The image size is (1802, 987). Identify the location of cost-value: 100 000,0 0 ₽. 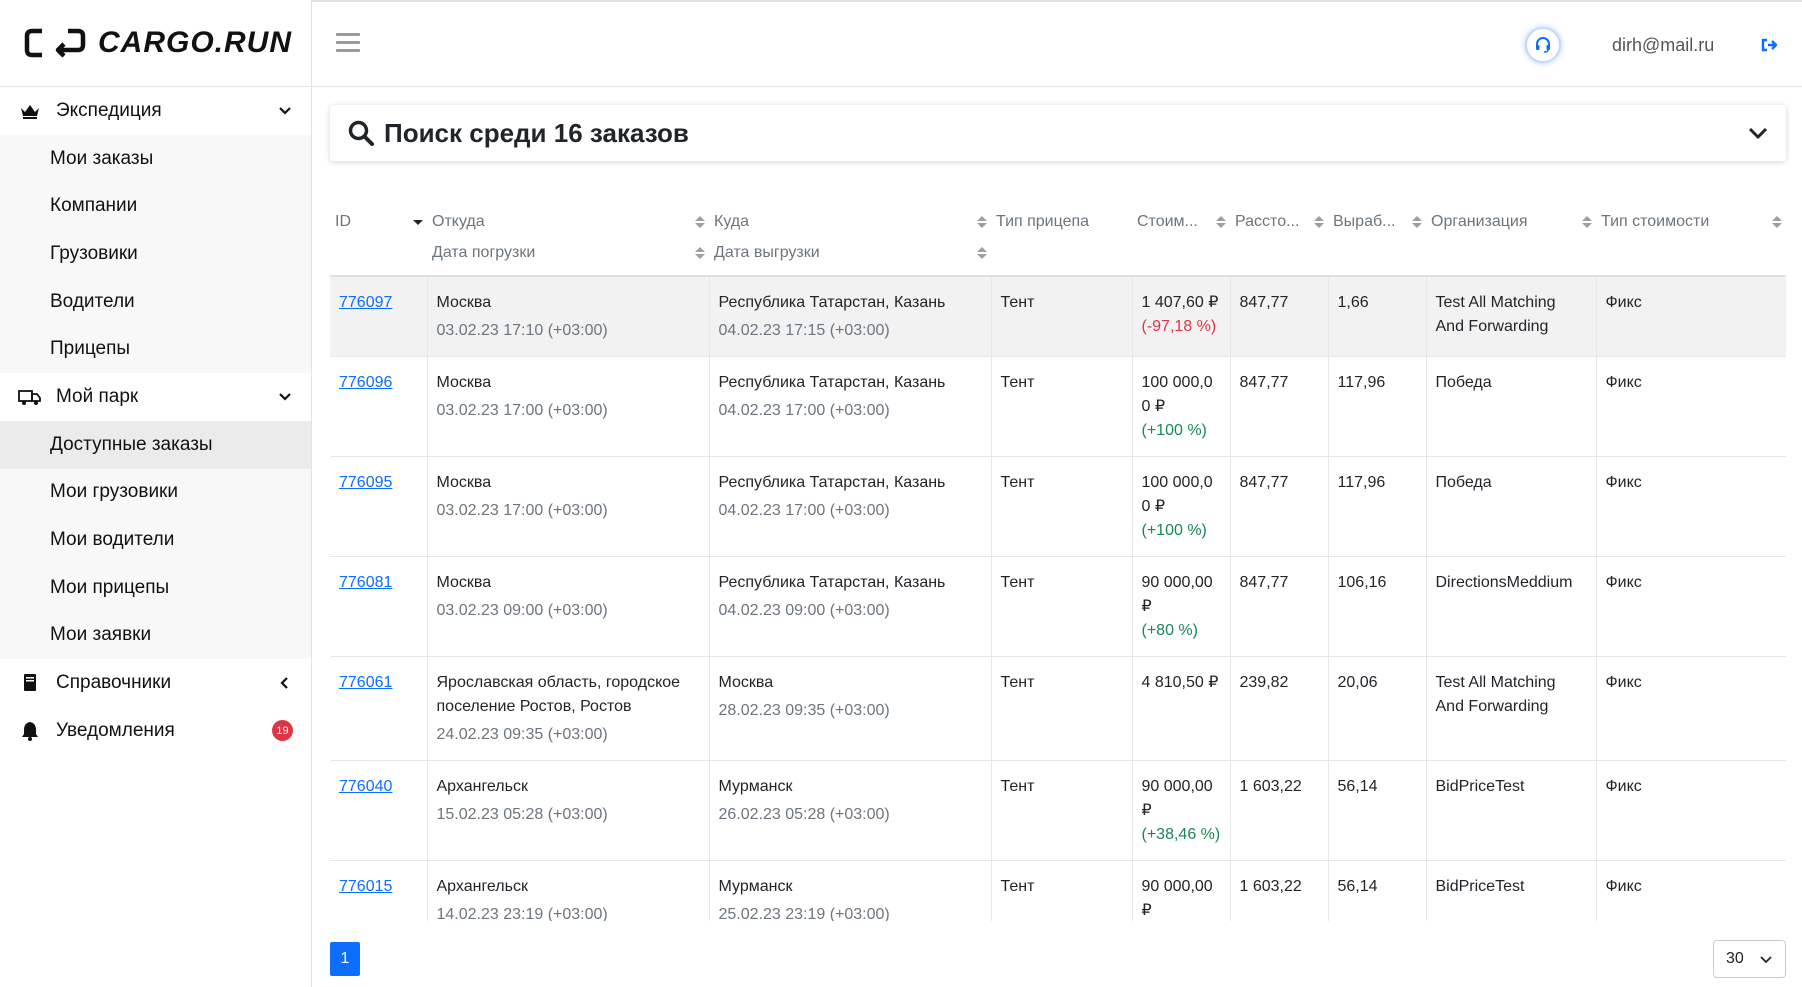
(1177, 394).